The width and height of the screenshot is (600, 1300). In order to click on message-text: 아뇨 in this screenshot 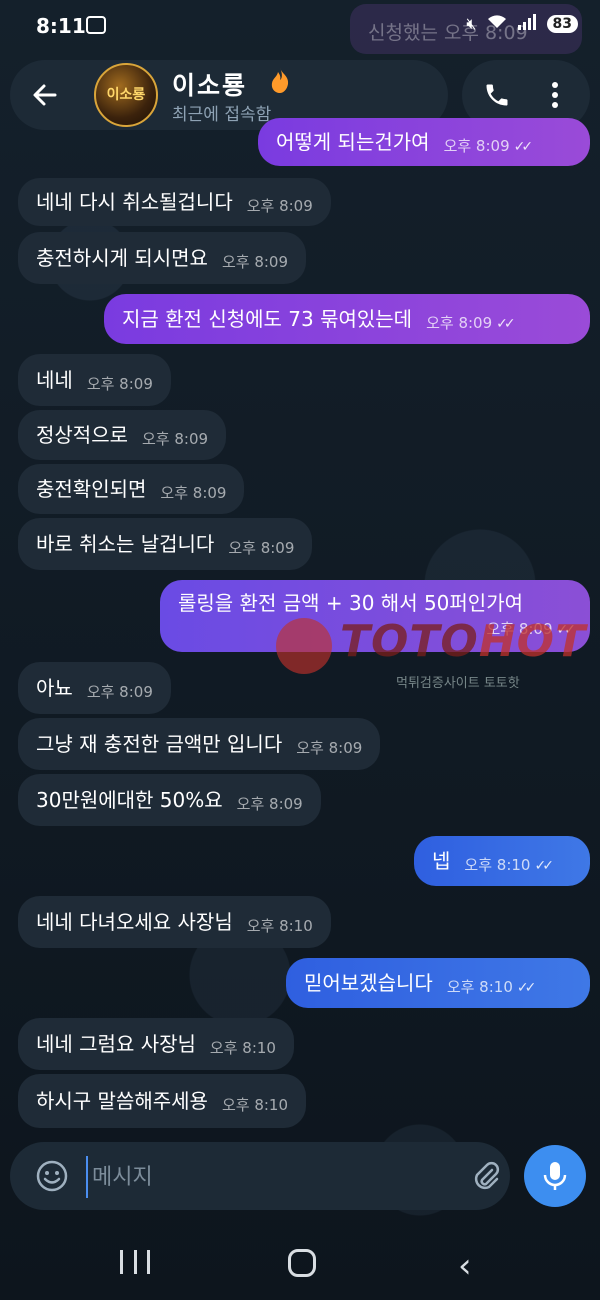, I will do `click(54, 688)`.